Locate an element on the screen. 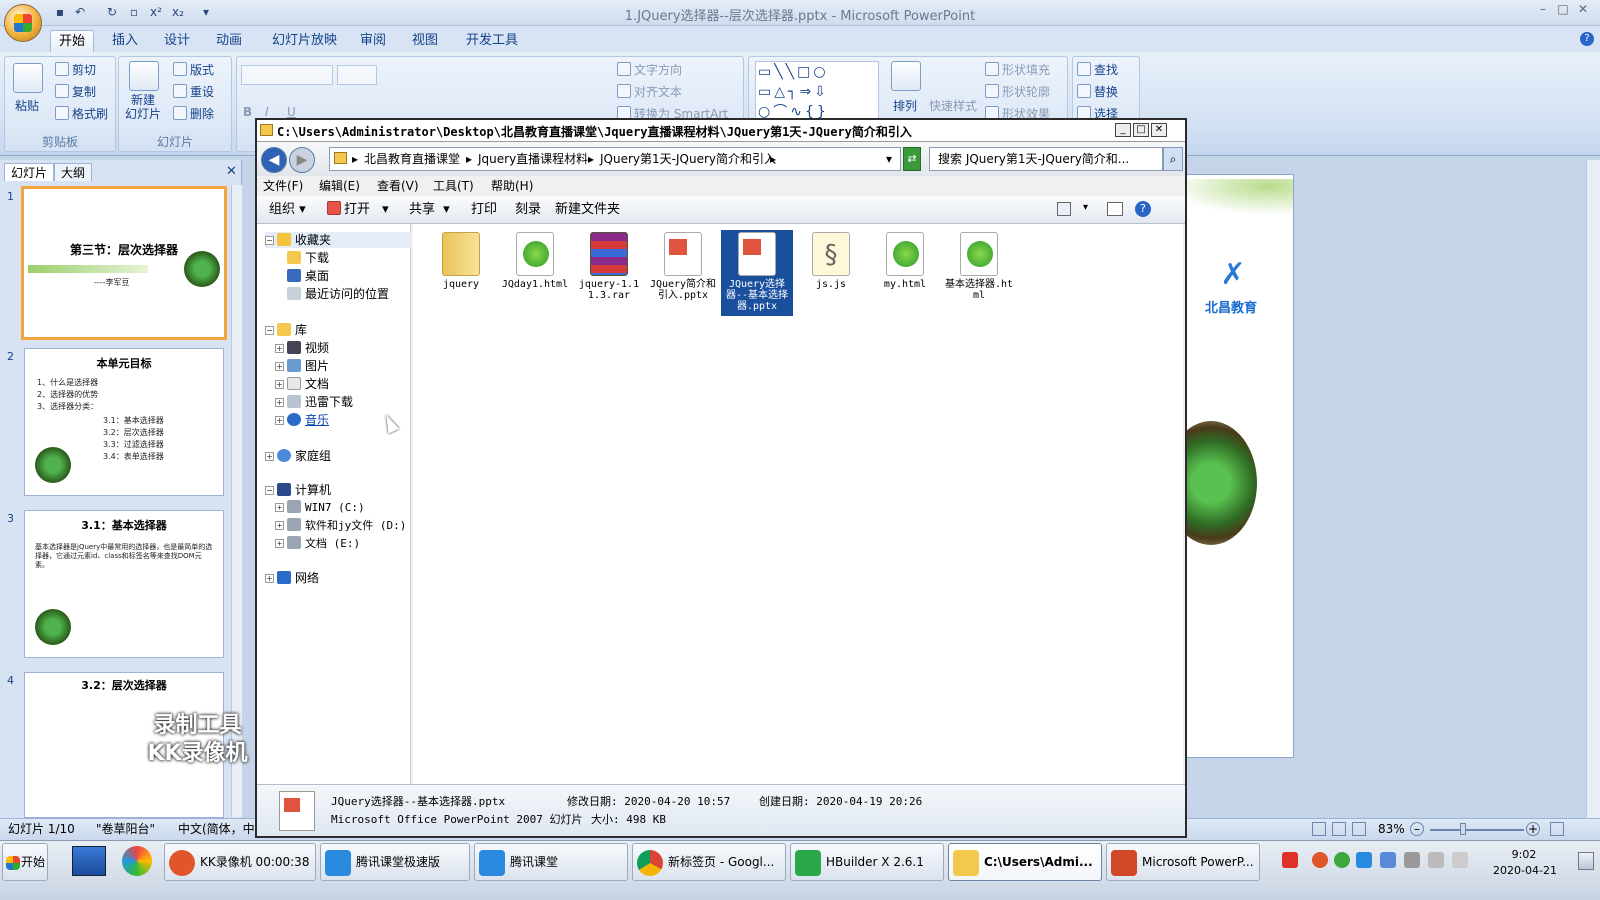  power-icon is located at coordinates (1436, 860).